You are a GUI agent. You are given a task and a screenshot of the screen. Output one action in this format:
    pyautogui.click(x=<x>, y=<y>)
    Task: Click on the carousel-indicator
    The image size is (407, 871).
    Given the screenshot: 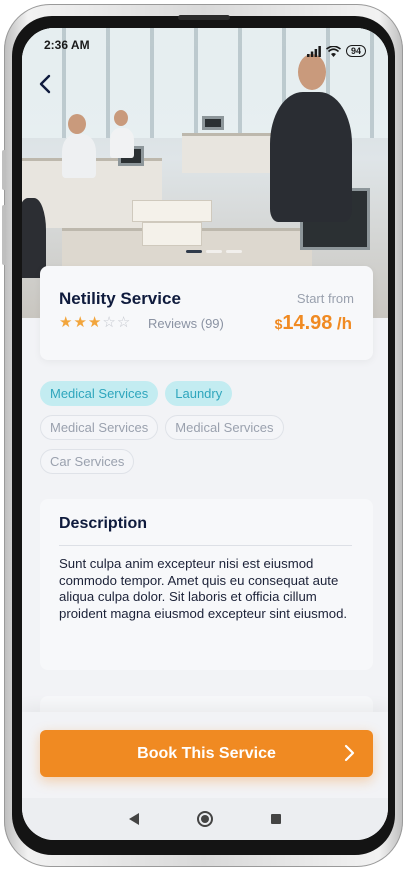 What is the action you would take?
    pyautogui.click(x=214, y=251)
    